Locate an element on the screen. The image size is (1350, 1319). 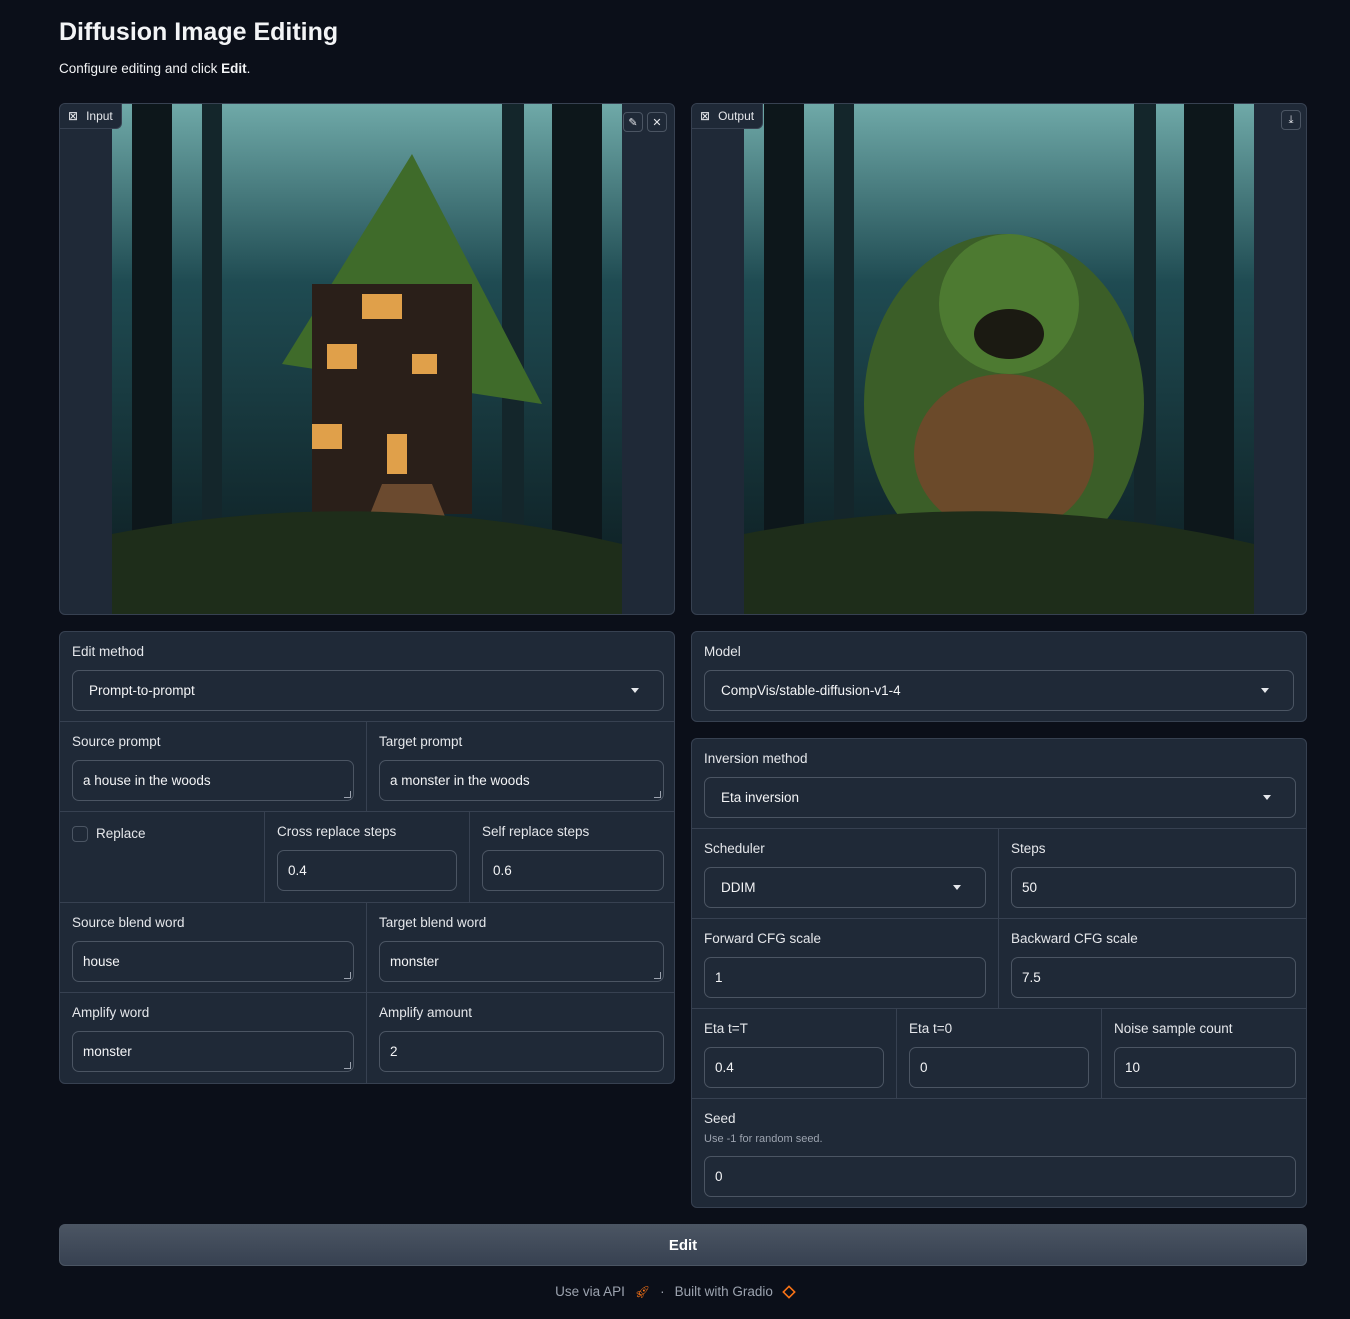
output-image-label: ⊠ Output is located at coordinates (728, 116).